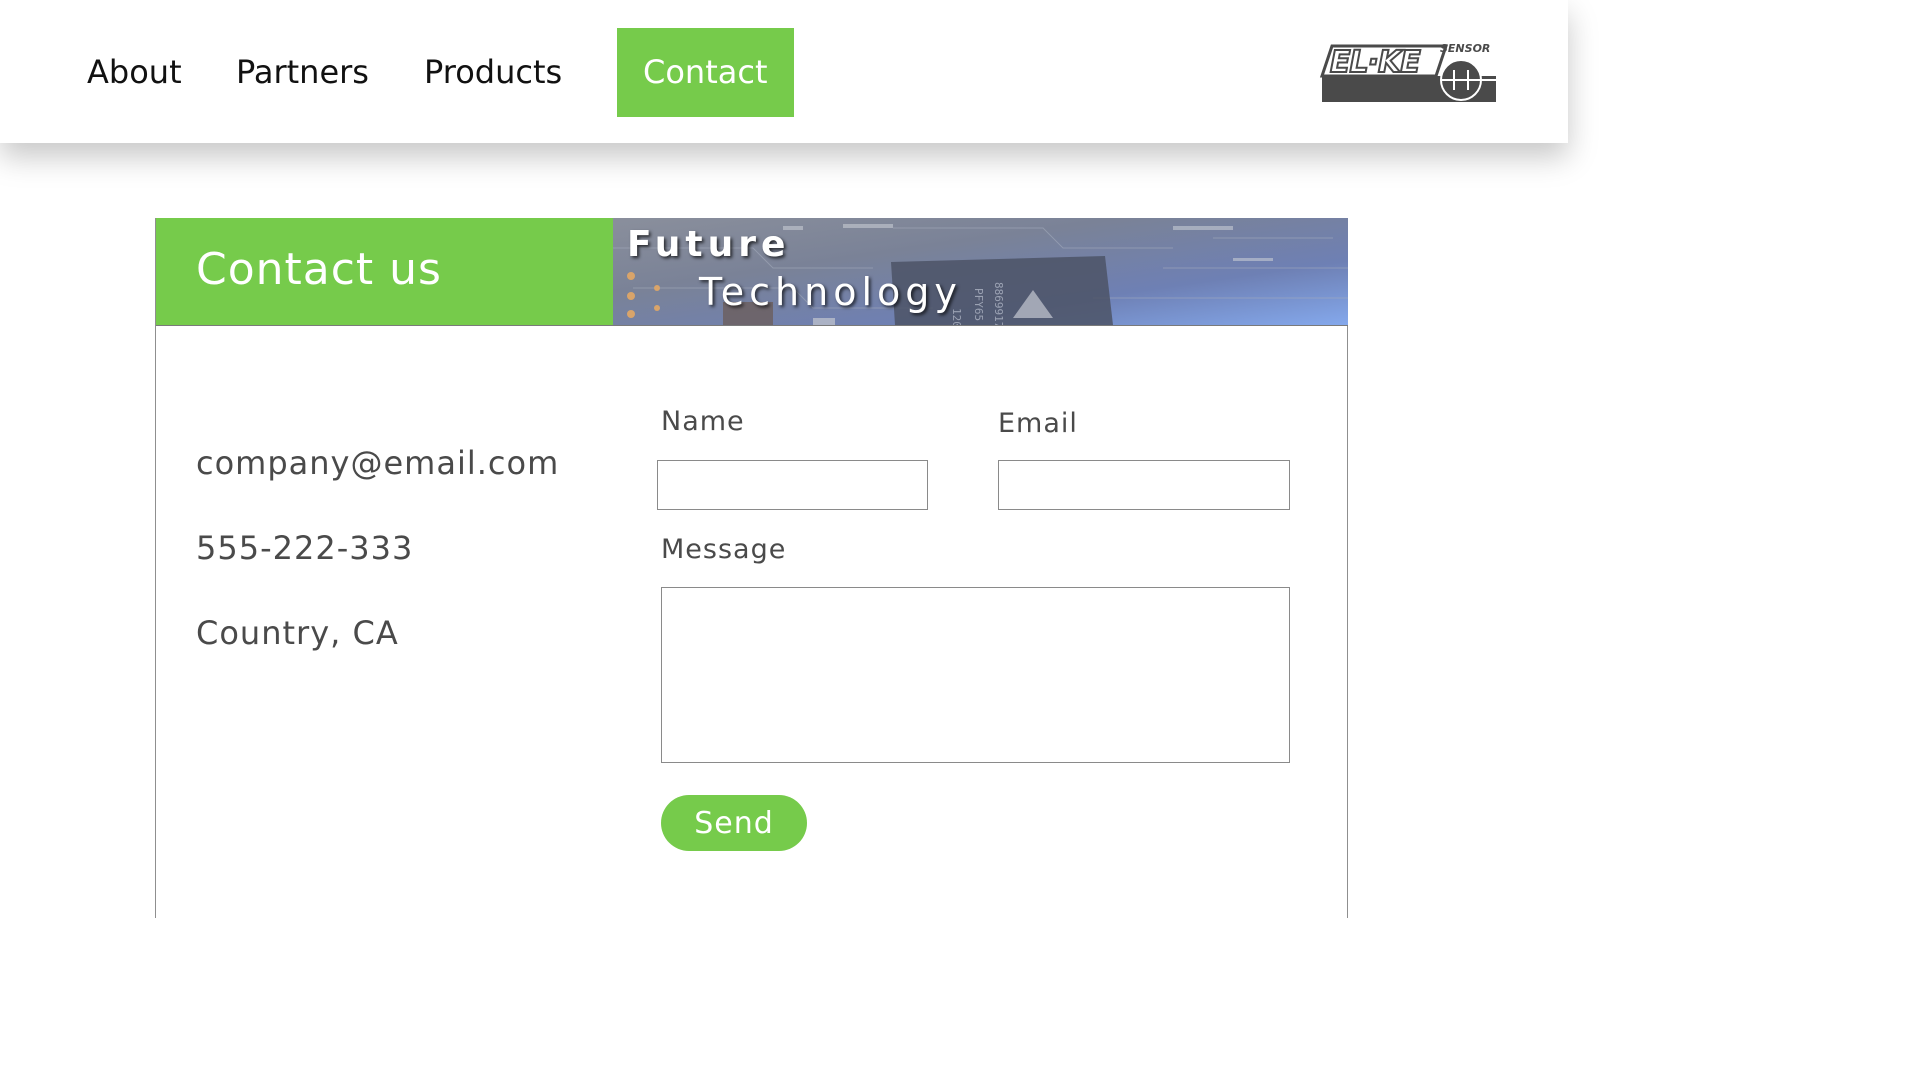 Image resolution: width=1920 pixels, height=1080 pixels. Describe the element at coordinates (134, 72) in the screenshot. I see `nav-about: About` at that location.